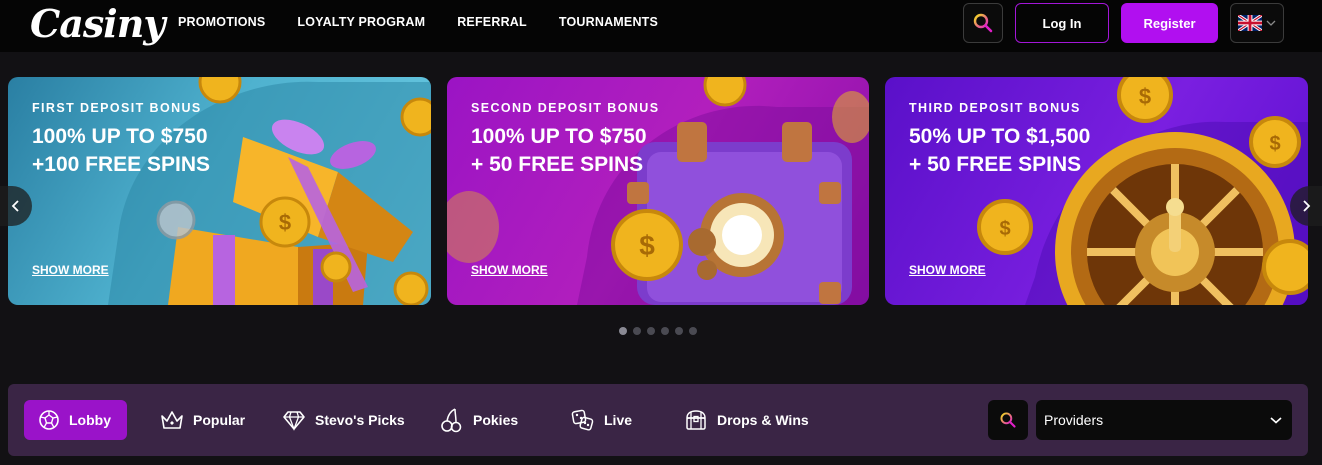 This screenshot has width=1322, height=465. What do you see at coordinates (496, 420) in the screenshot?
I see `category-label: Pokies` at bounding box center [496, 420].